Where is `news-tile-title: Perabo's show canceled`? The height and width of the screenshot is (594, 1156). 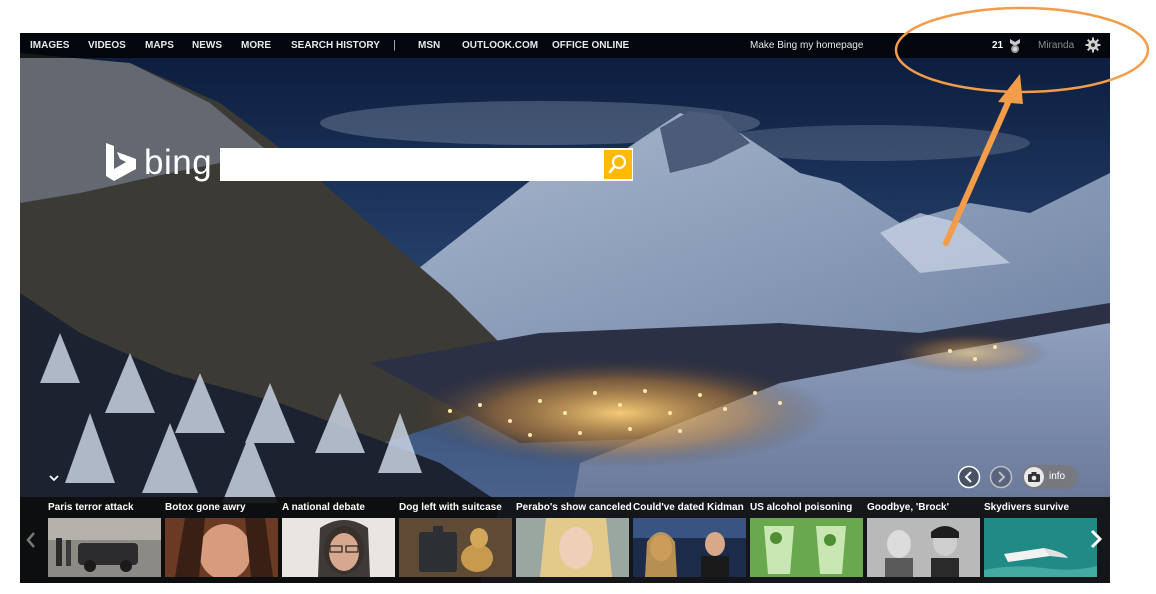 news-tile-title: Perabo's show canceled is located at coordinates (574, 507).